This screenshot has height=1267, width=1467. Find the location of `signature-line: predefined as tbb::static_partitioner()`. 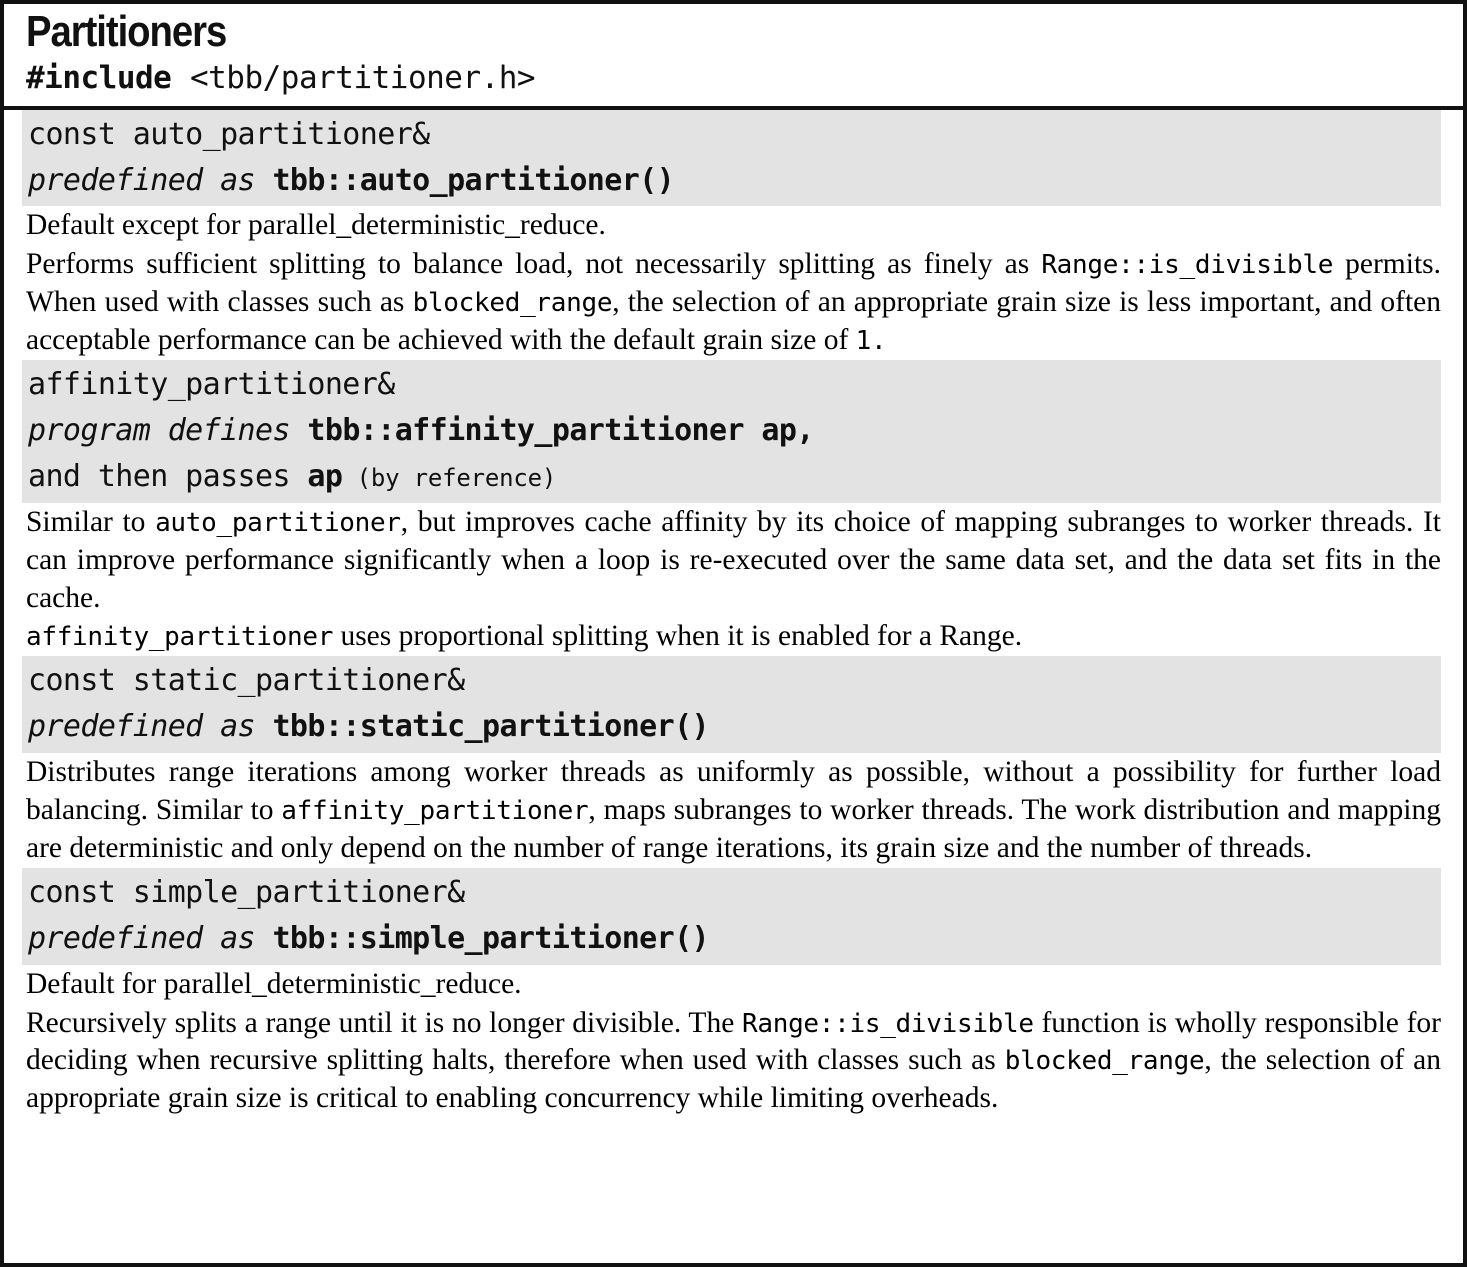

signature-line: predefined as tbb::static_partitioner() is located at coordinates (734, 727).